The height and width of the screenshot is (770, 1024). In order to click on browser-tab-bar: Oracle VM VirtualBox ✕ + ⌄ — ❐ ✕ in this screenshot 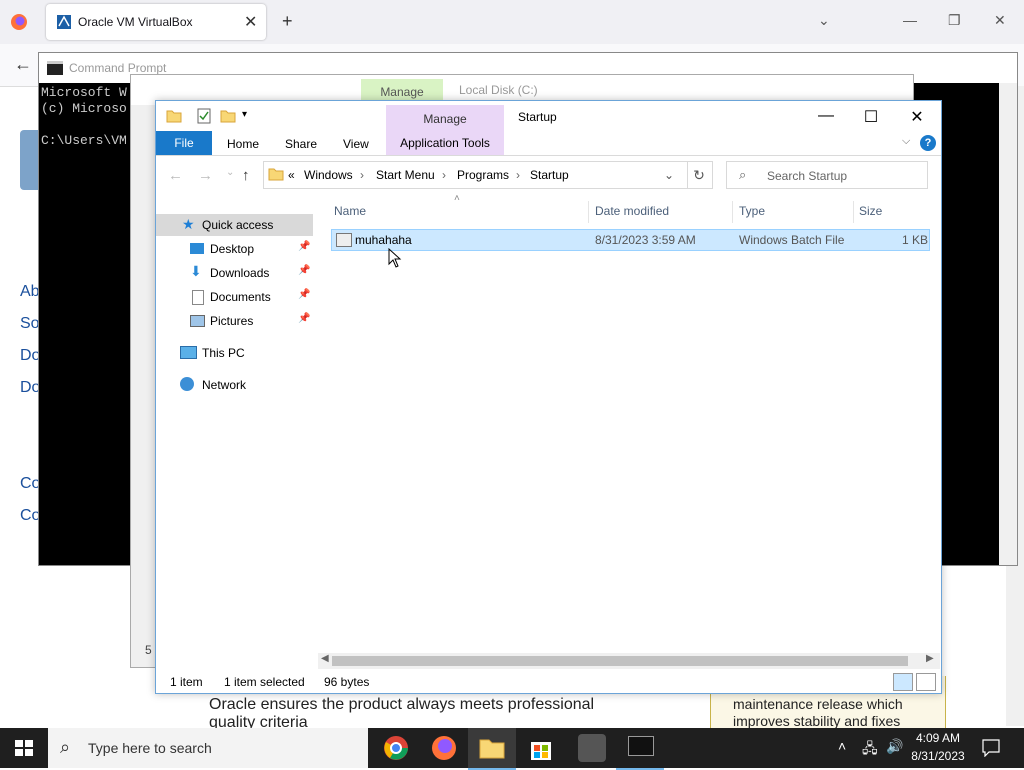, I will do `click(512, 22)`.